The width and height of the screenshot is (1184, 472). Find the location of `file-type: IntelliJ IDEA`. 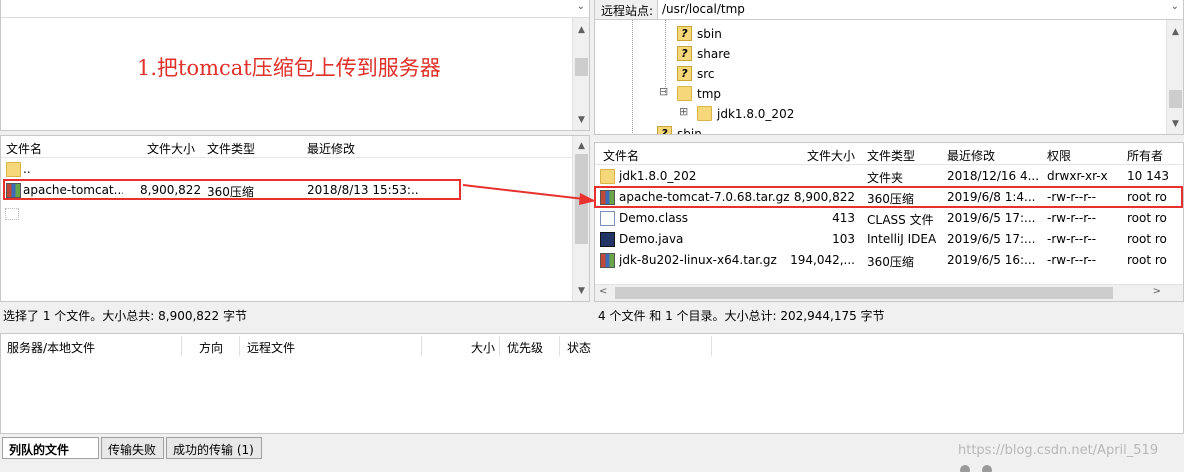

file-type: IntelliJ IDEA is located at coordinates (902, 239).